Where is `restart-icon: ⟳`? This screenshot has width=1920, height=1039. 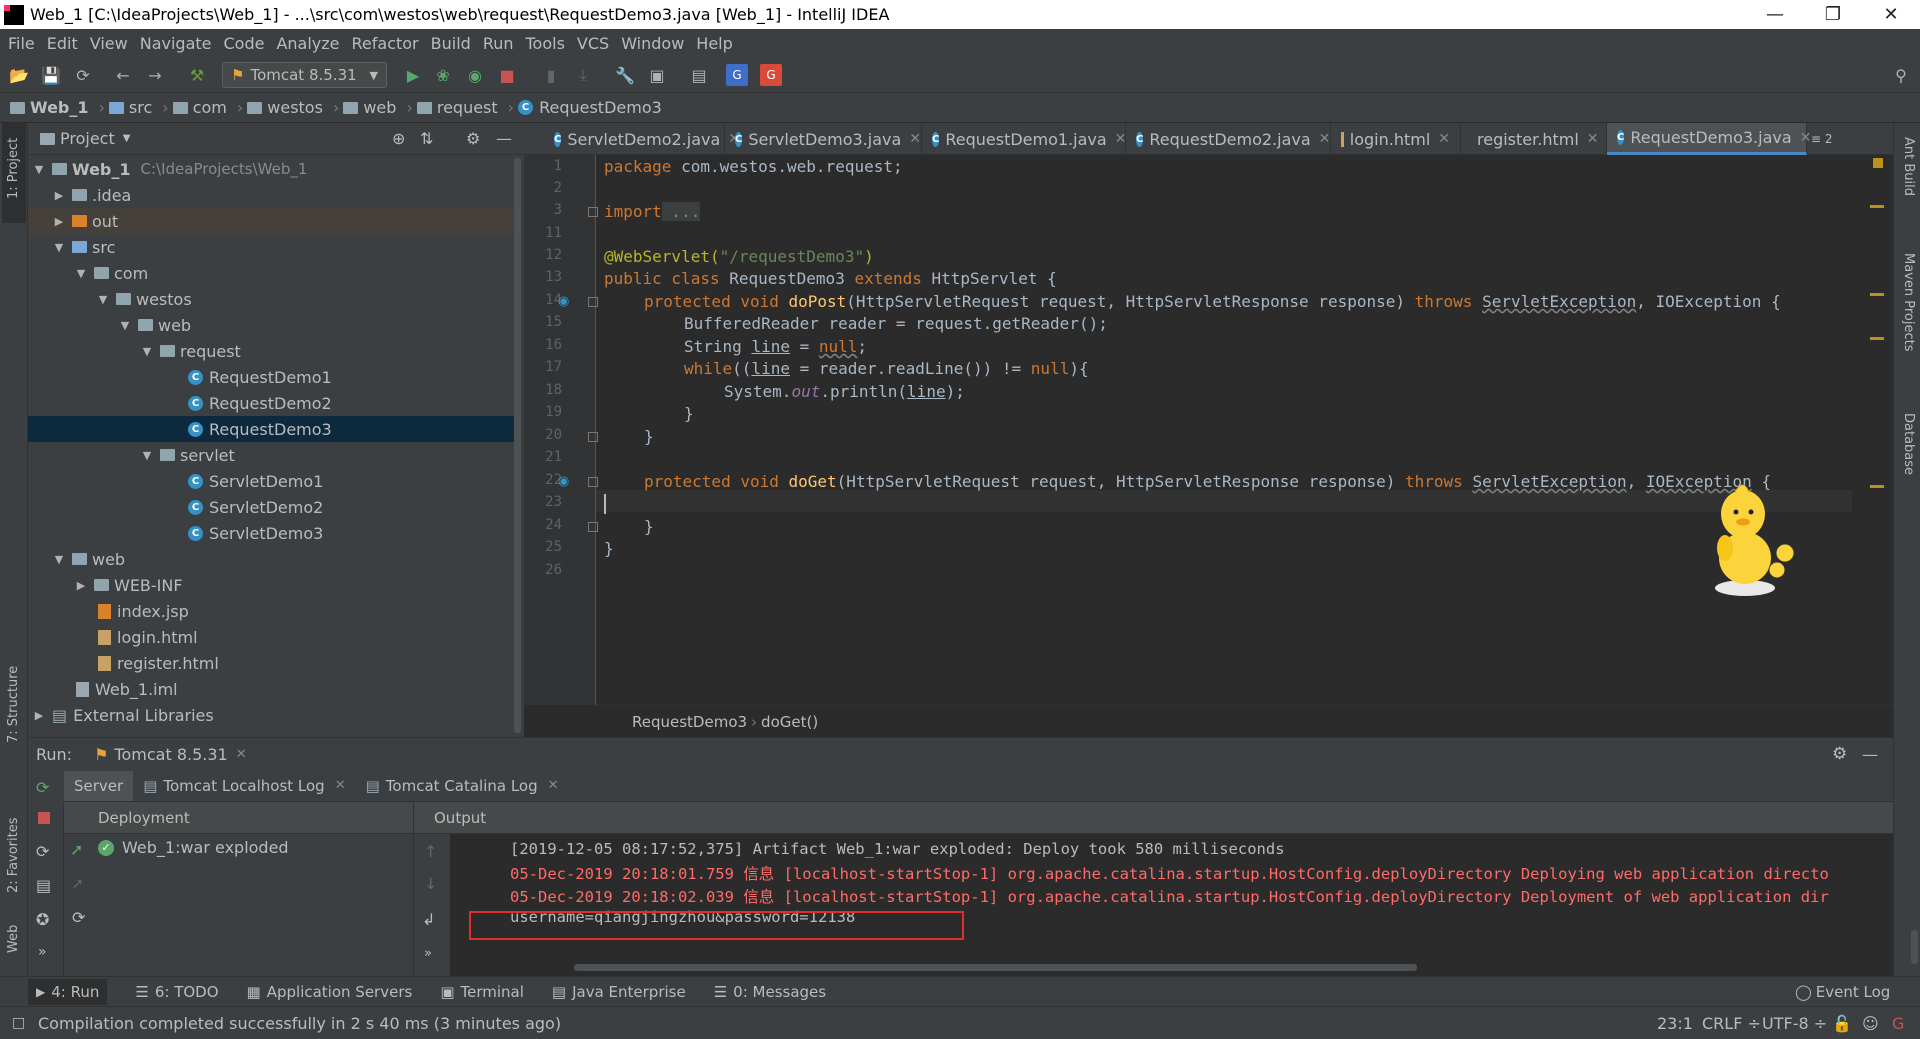
restart-icon: ⟳ is located at coordinates (42, 851).